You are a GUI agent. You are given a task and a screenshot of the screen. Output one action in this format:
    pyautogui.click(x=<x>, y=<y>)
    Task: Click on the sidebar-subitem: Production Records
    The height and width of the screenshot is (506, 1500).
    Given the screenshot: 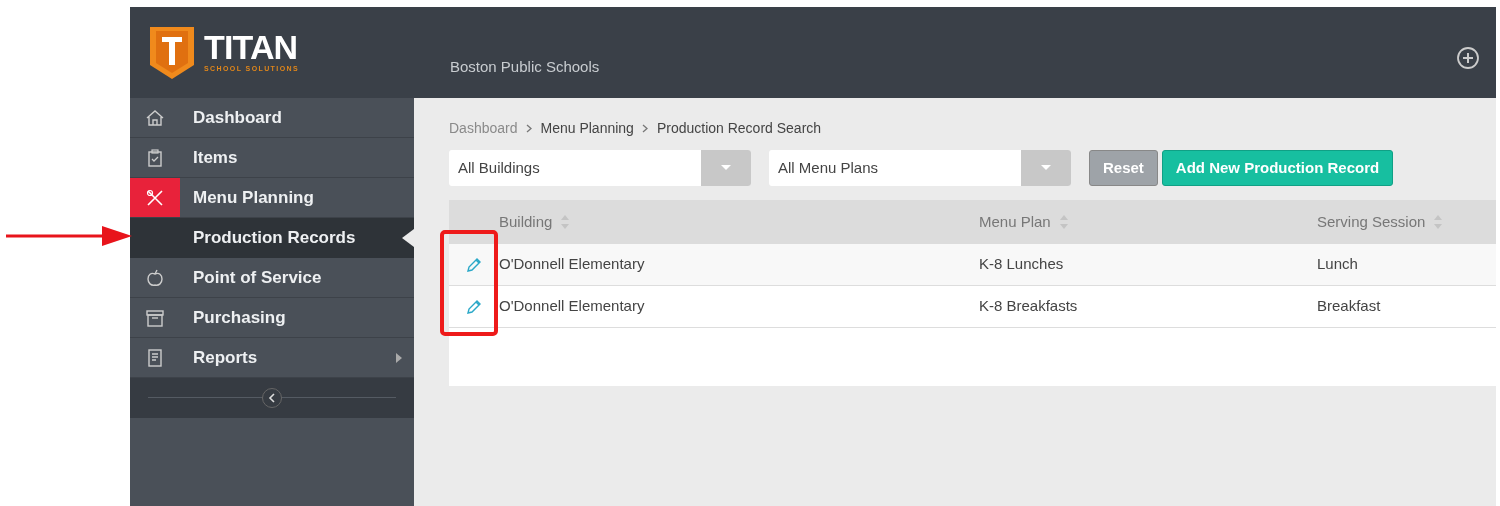 What is the action you would take?
    pyautogui.click(x=272, y=238)
    